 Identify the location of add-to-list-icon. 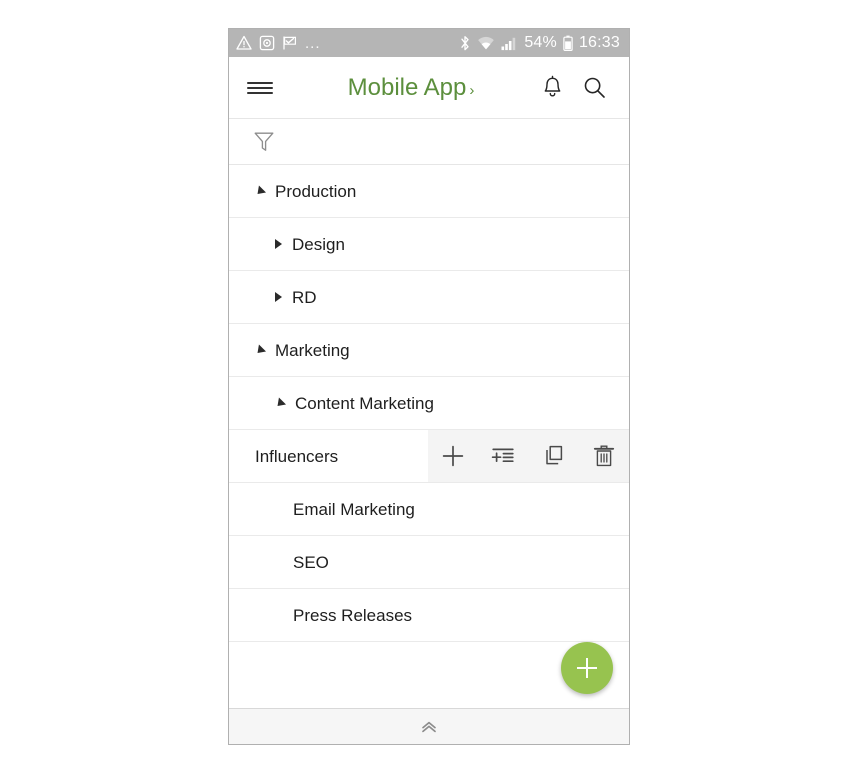
(503, 455).